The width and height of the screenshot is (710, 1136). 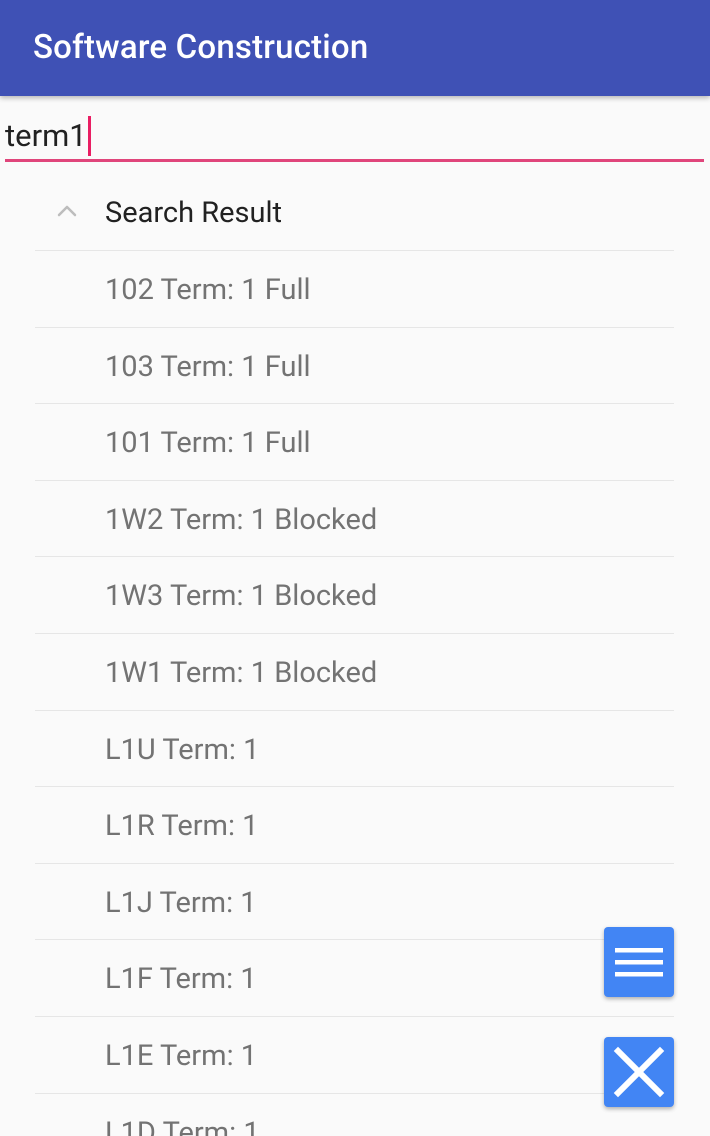 I want to click on text-cursor, so click(x=89, y=136).